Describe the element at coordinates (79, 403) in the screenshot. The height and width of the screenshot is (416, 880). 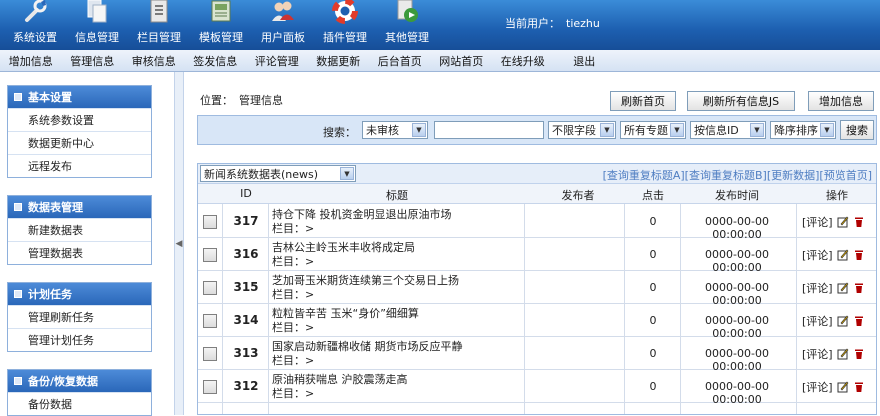
I see `sidebar-item-backup-data: 备份数据` at that location.